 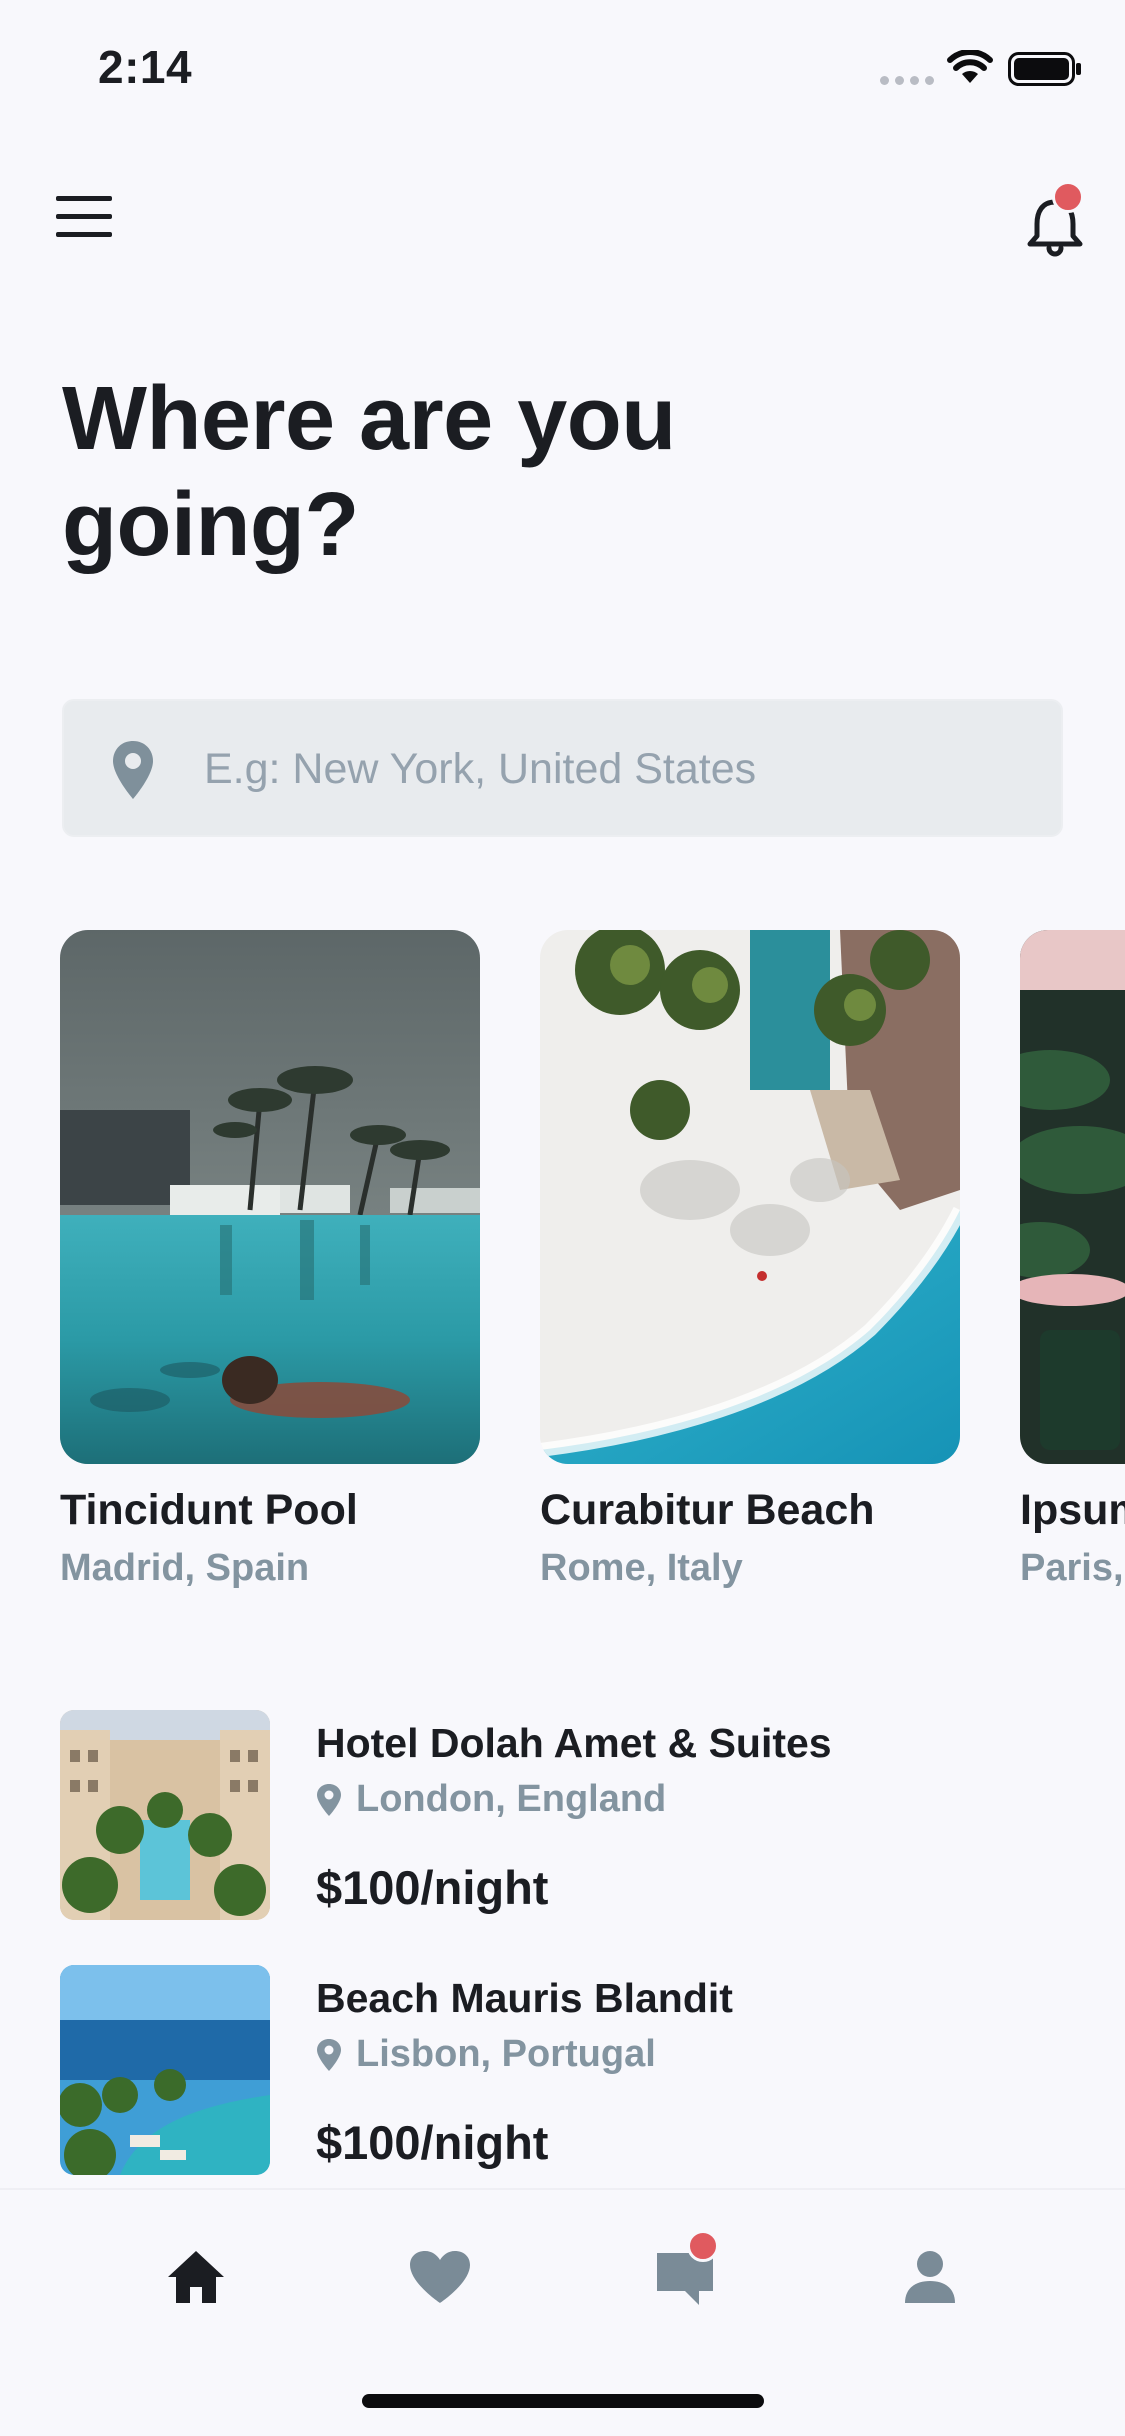 I want to click on battery-icon, so click(x=1044, y=69).